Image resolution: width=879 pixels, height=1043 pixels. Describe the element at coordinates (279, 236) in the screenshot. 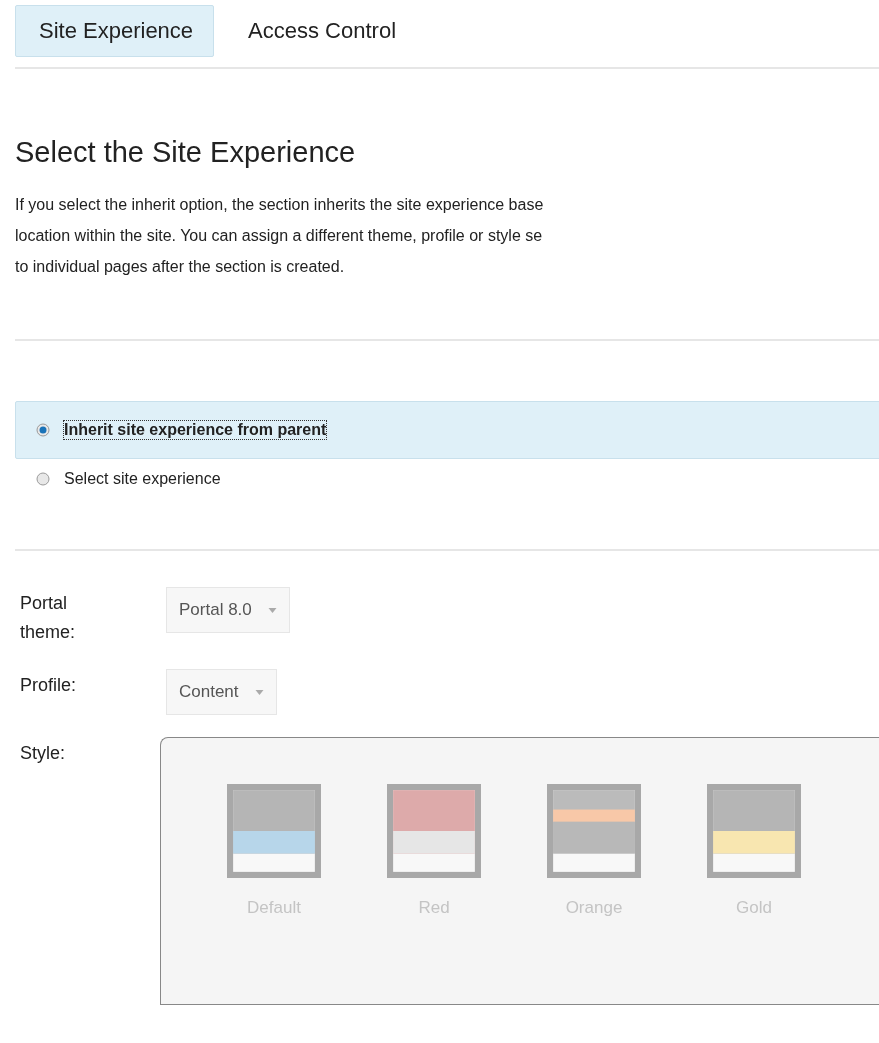

I see `description-text: location within the site. You can assign a different theme, profile or style se` at that location.